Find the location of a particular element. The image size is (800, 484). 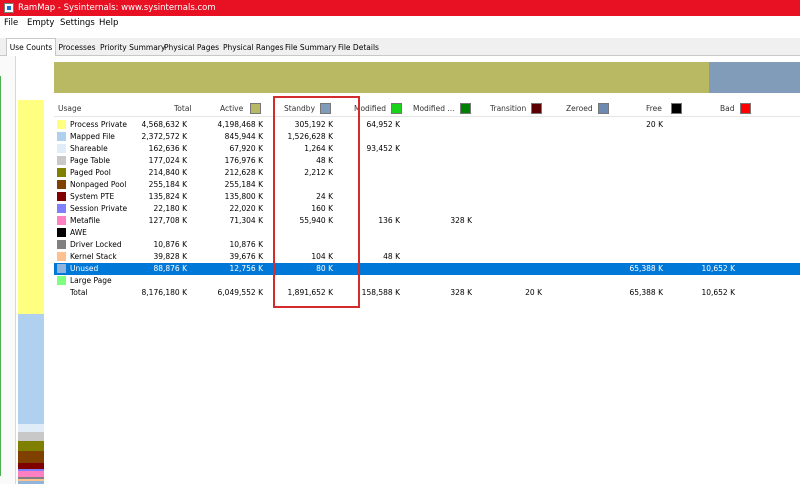

usage-label: System PTE is located at coordinates (92, 196).